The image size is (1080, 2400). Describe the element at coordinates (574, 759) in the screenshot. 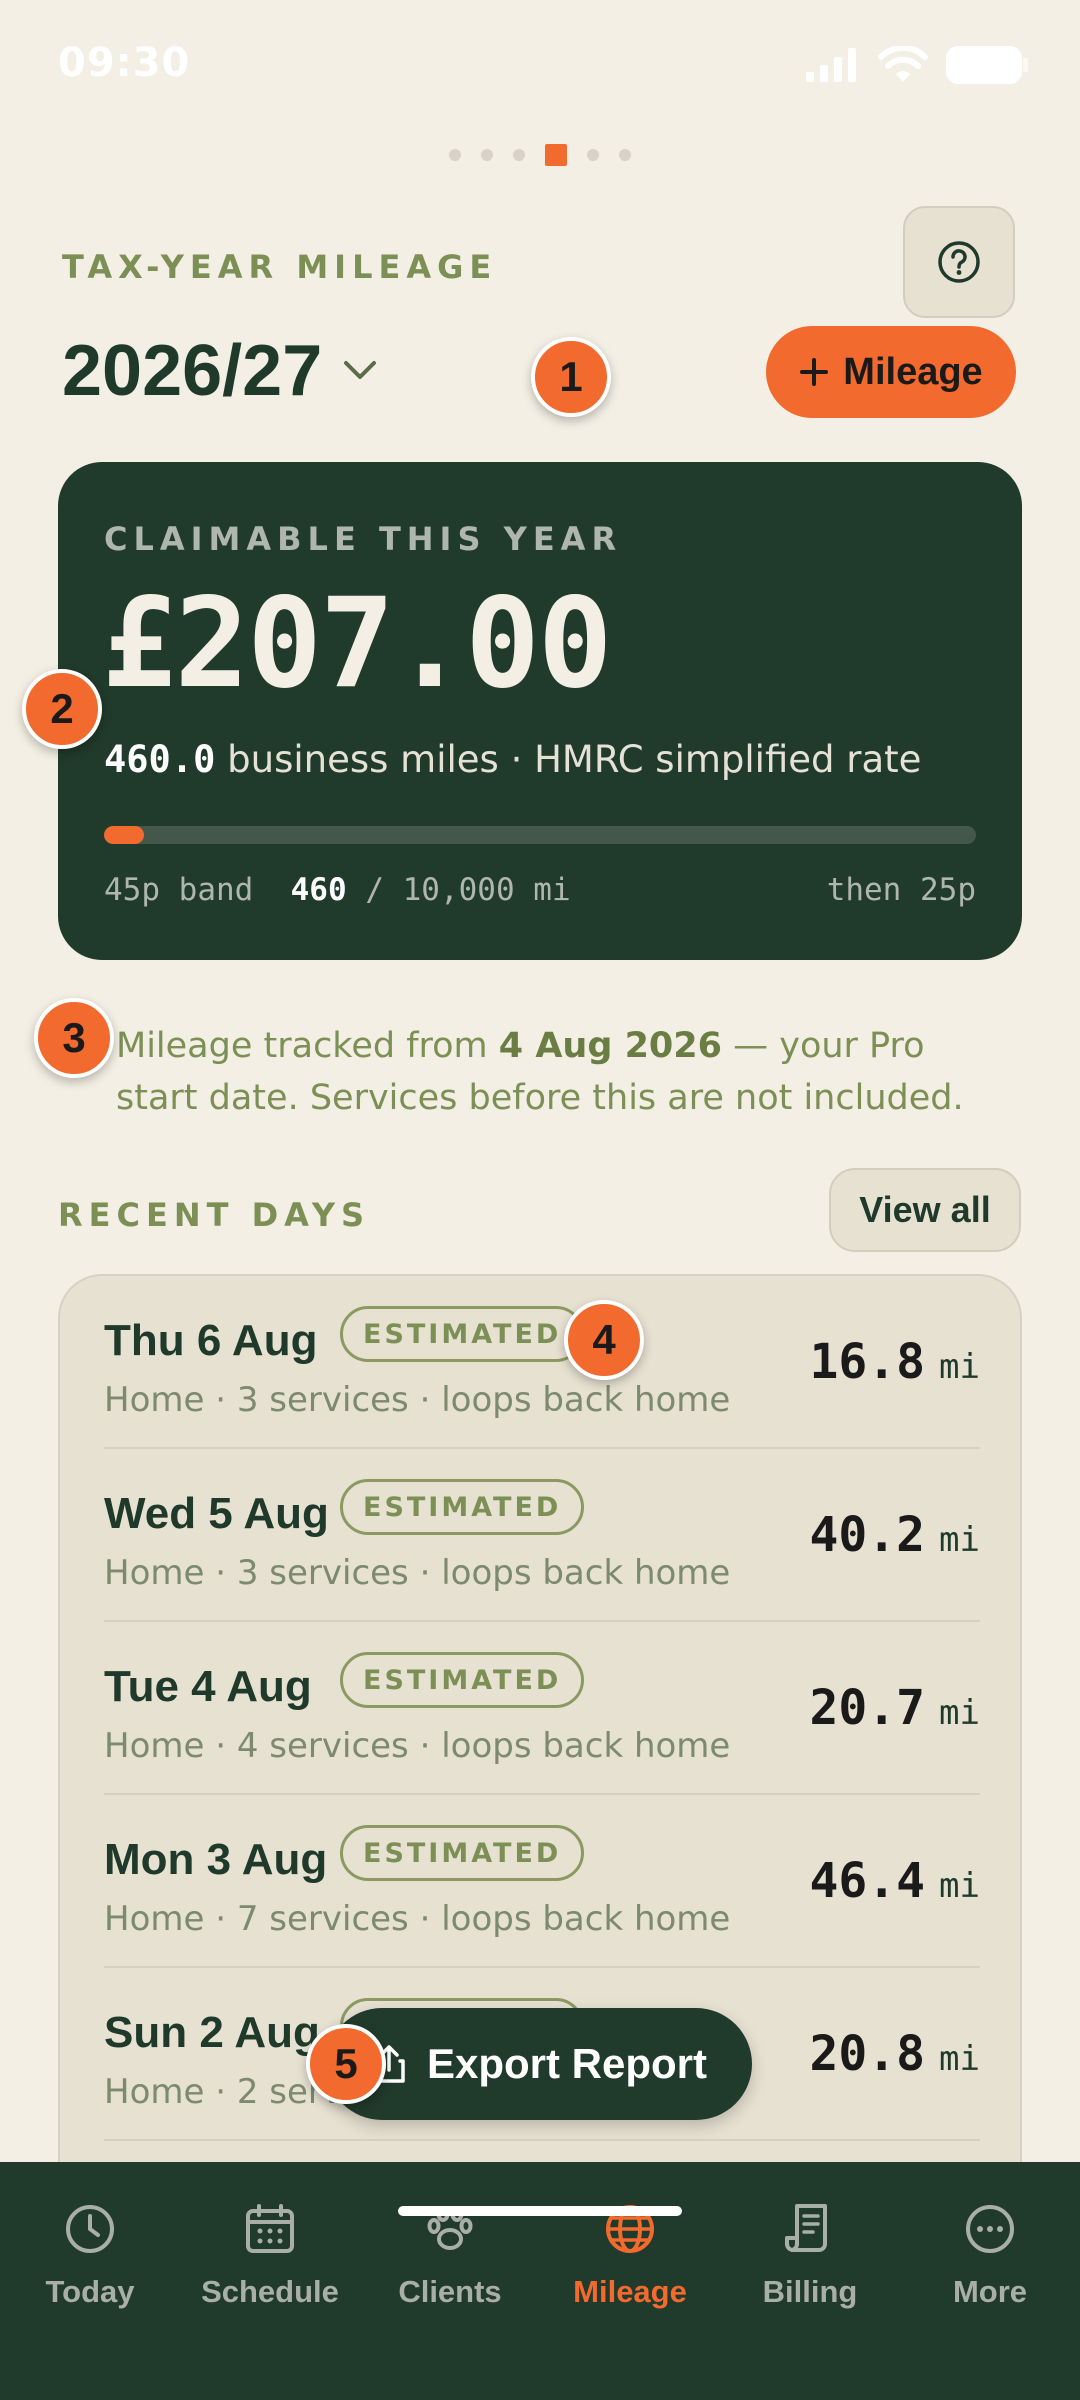

I see `business-miles-suffix: business miles · HMRC simplified rate` at that location.